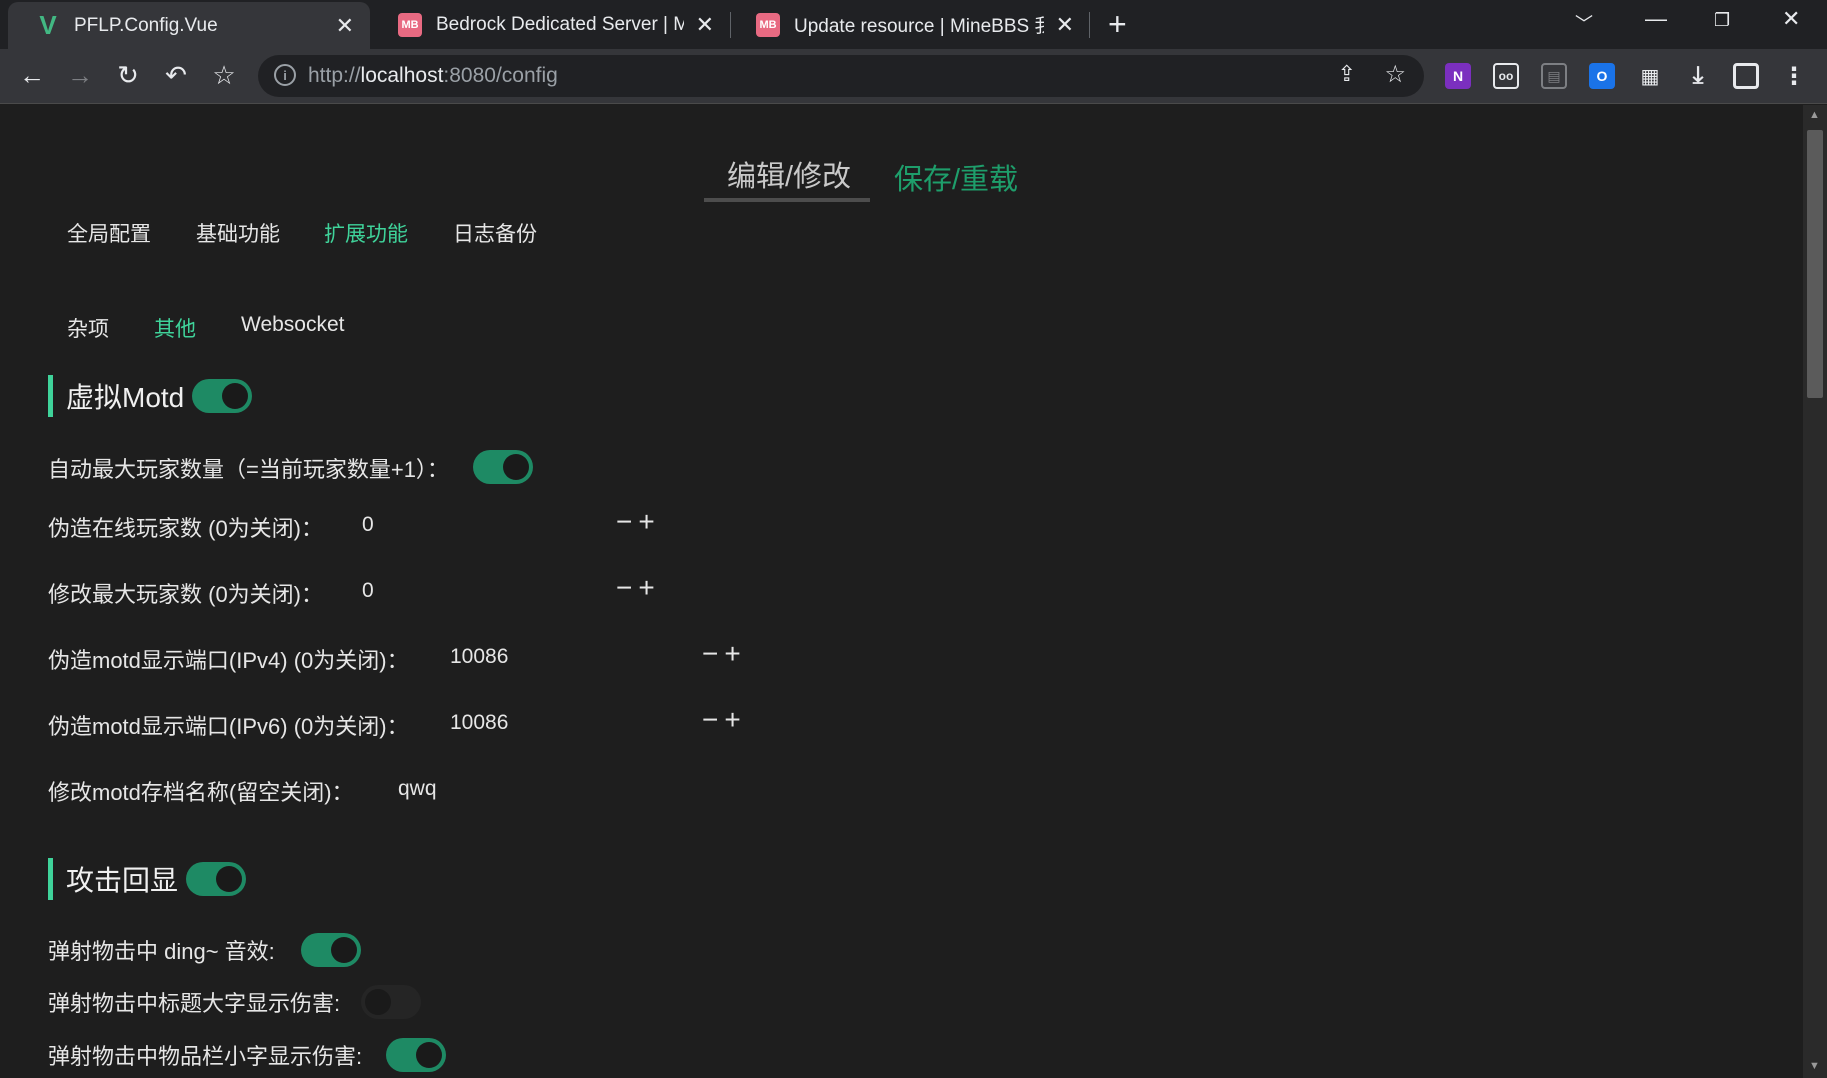 This screenshot has height=1078, width=1827. I want to click on vue-favicon-icon: V, so click(48, 25).